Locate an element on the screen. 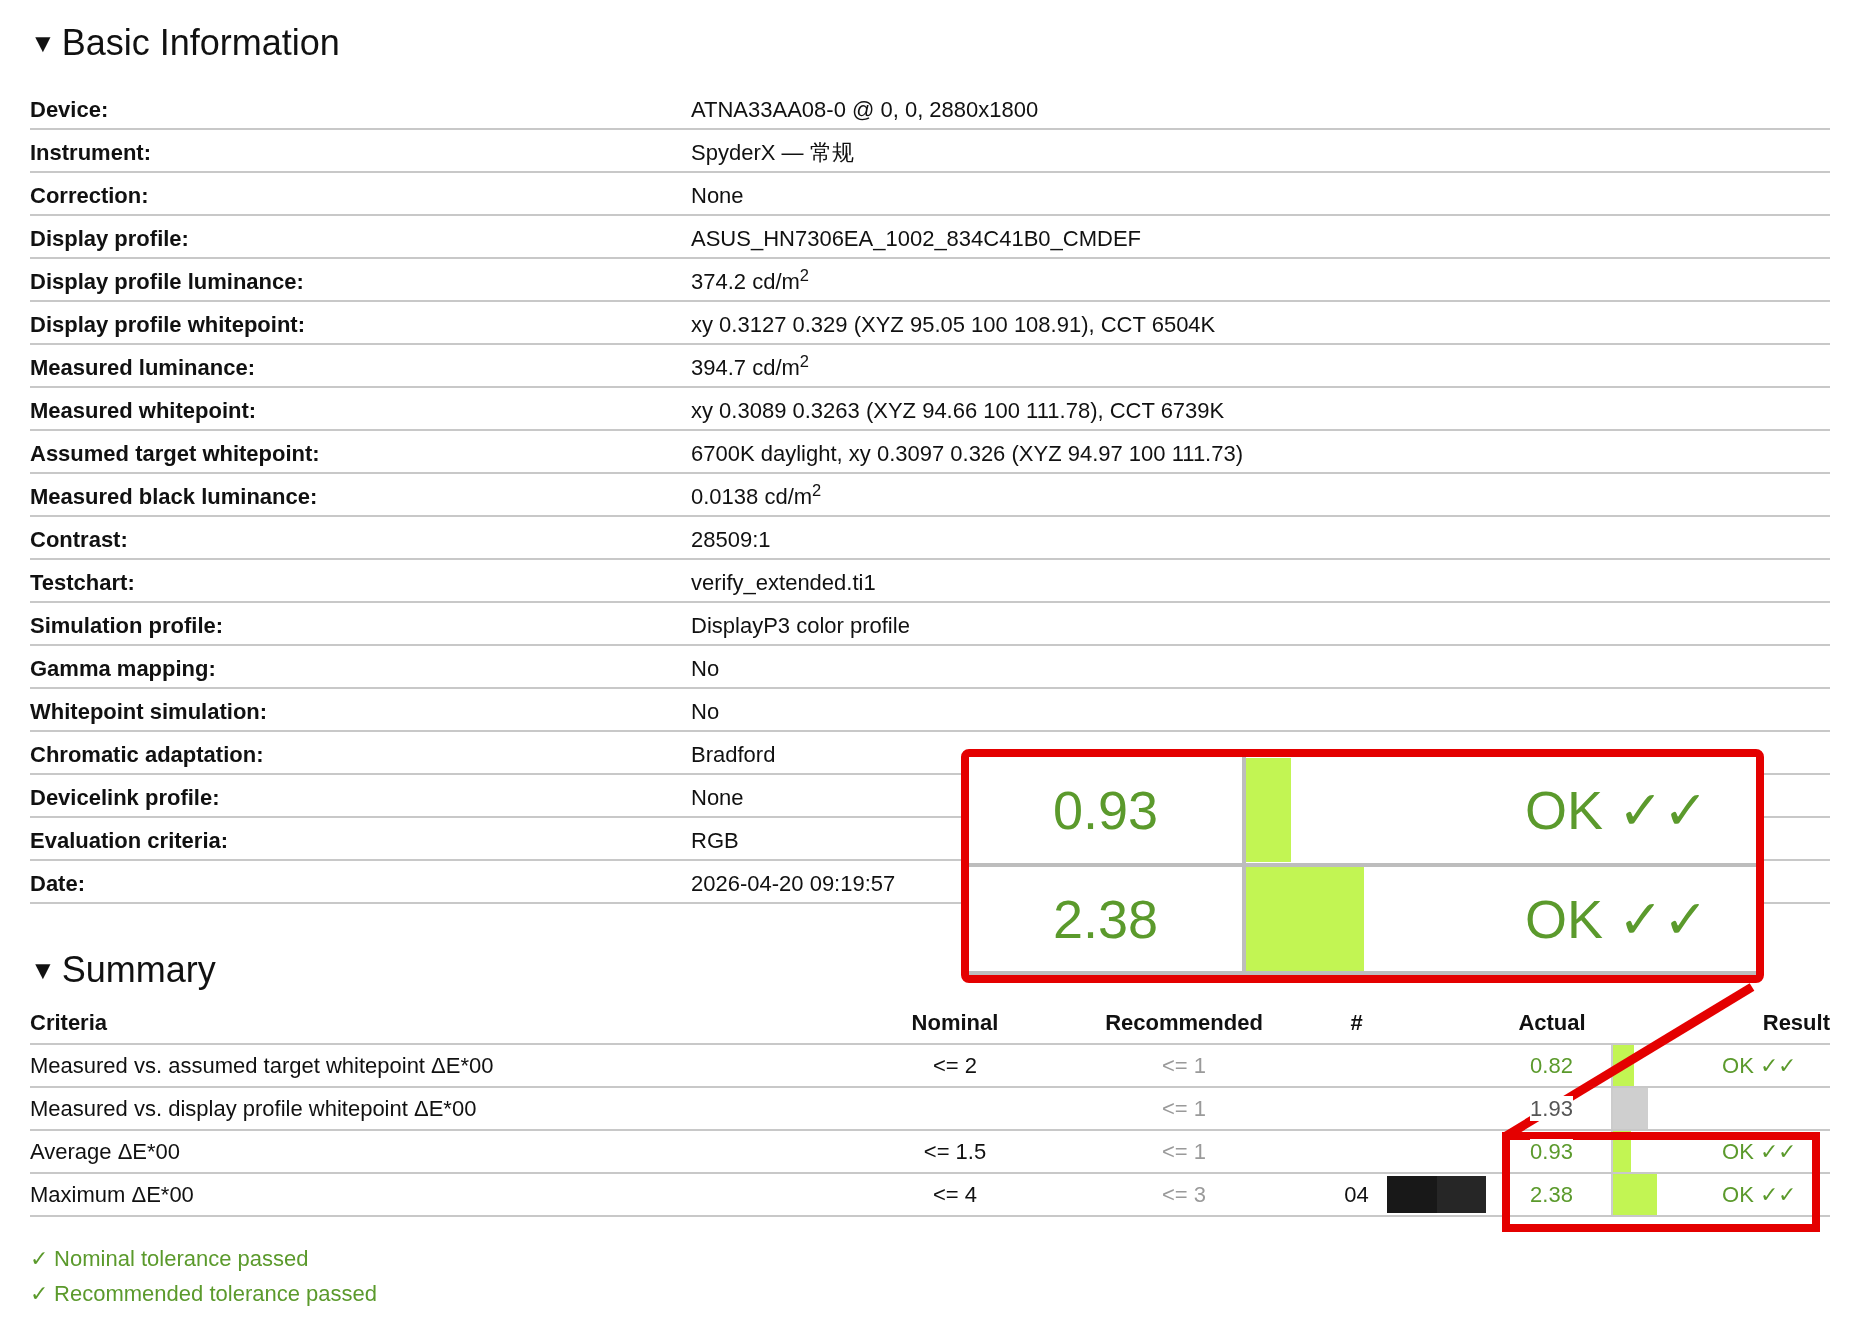 Image resolution: width=1856 pixels, height=1332 pixels. field-label: Display profile luminance: is located at coordinates (360, 279).